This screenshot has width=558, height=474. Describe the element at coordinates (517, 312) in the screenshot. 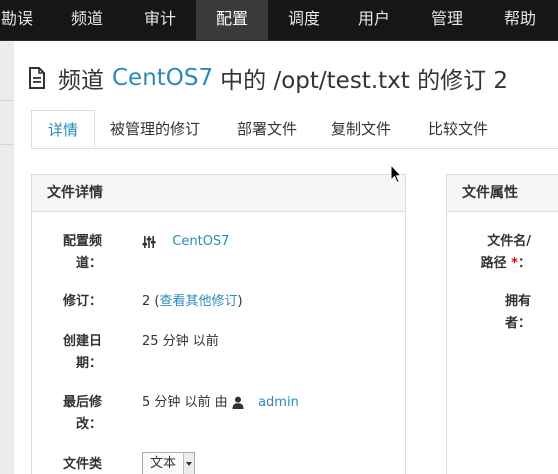

I see `owner-label: 拥有 者：` at that location.